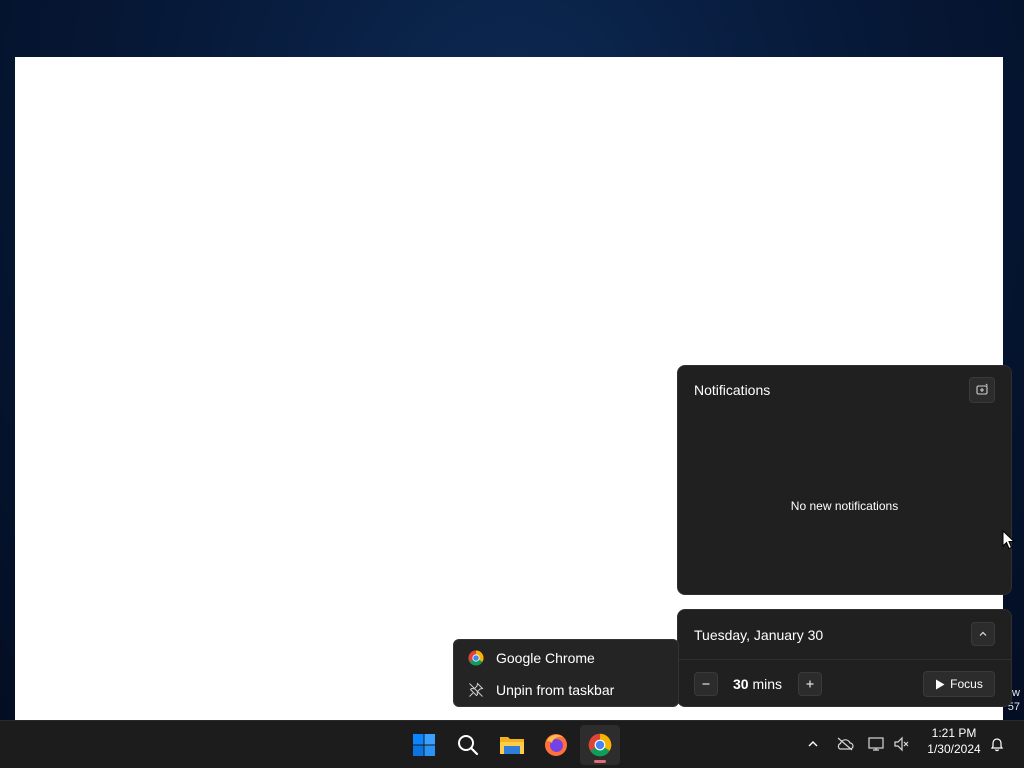 The image size is (1024, 768). Describe the element at coordinates (732, 390) in the screenshot. I see `notifications-title: Notifications` at that location.